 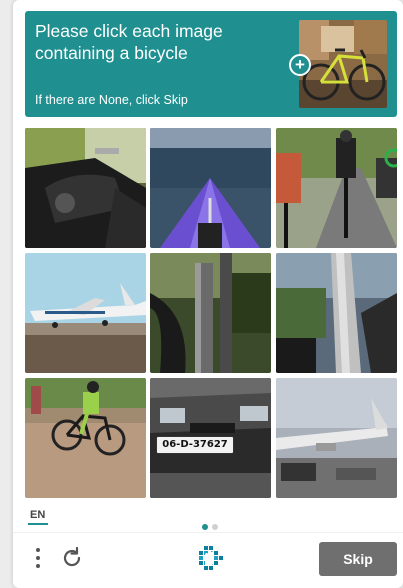 What do you see at coordinates (208, 532) in the screenshot?
I see `footer-divider` at bounding box center [208, 532].